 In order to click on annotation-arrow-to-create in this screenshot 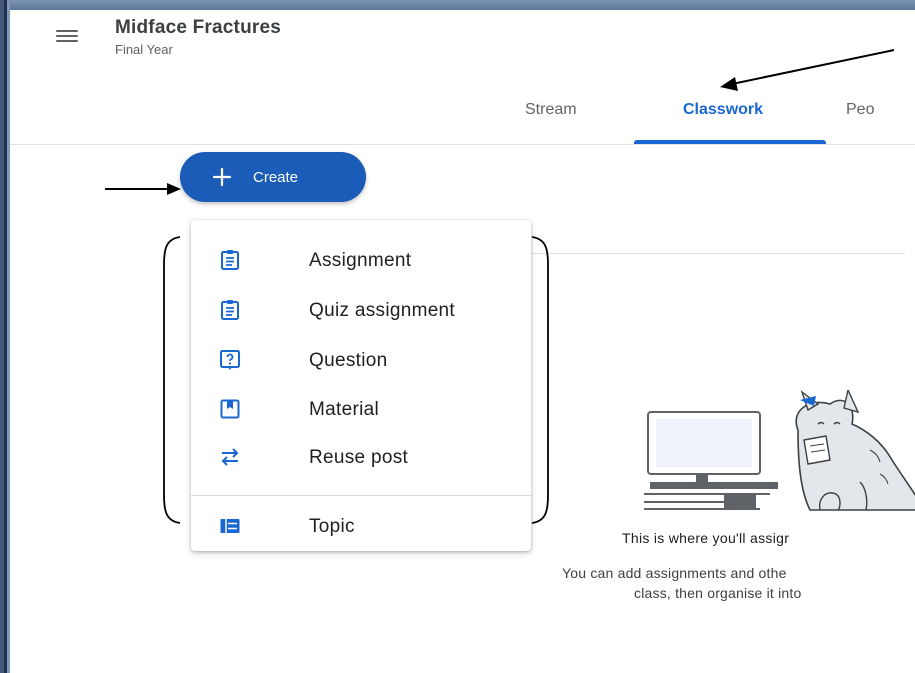, I will do `click(143, 189)`.